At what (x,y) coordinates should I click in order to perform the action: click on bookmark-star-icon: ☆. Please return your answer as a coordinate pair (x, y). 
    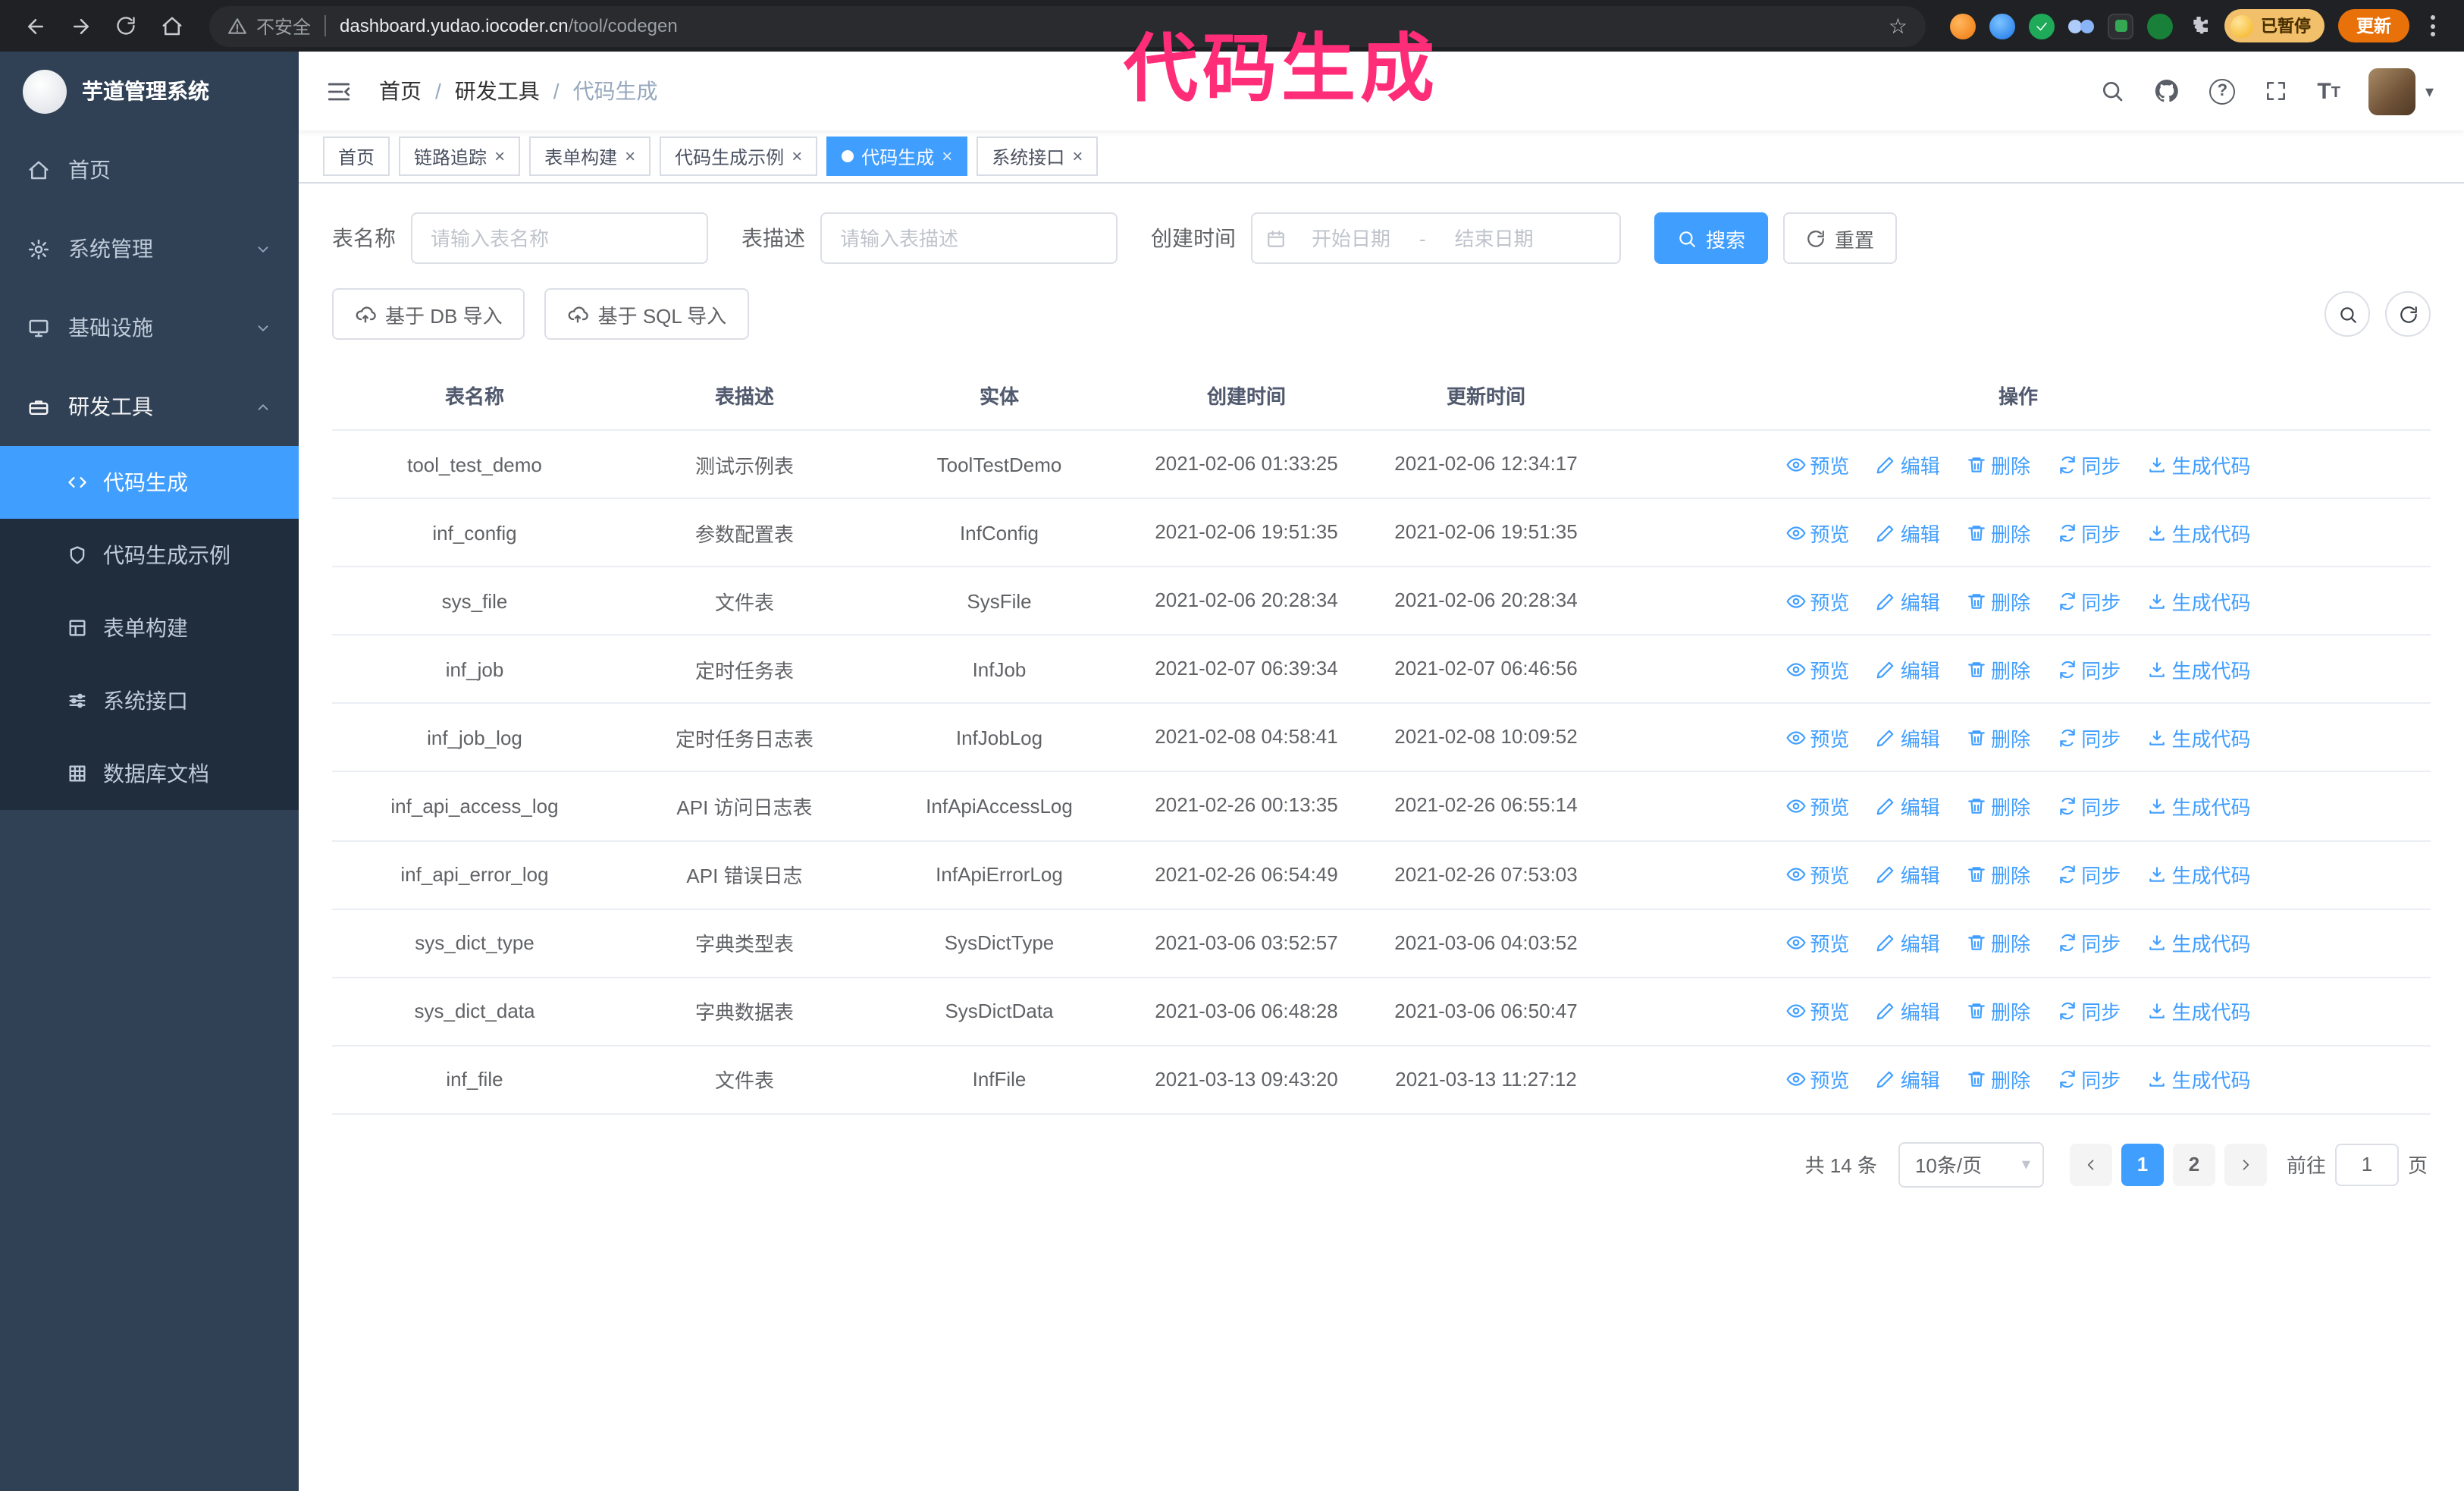
    Looking at the image, I should click on (1899, 26).